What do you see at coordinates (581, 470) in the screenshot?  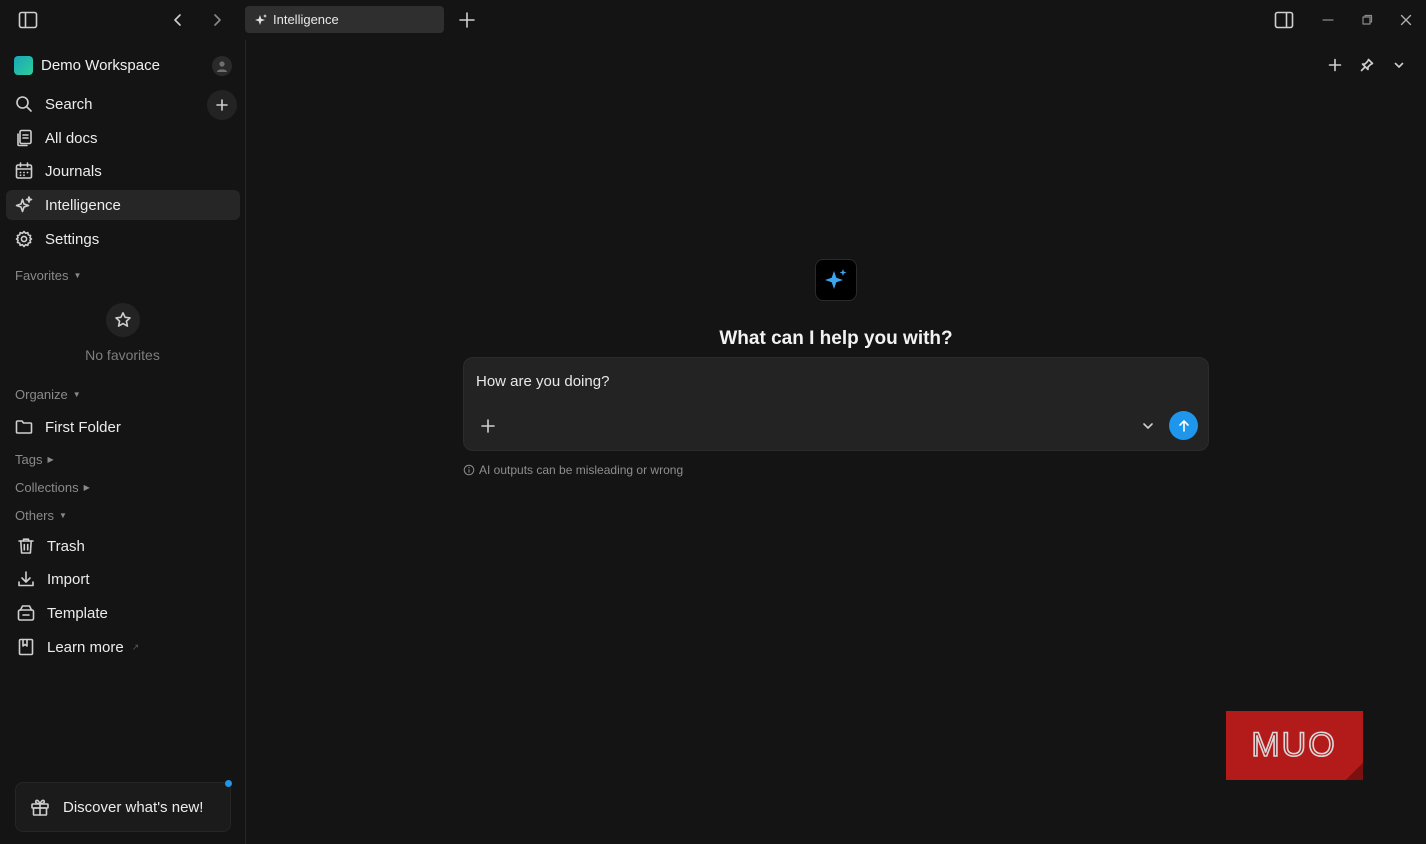 I see `disclaimer-text: AI outputs can be misleading or wrong` at bounding box center [581, 470].